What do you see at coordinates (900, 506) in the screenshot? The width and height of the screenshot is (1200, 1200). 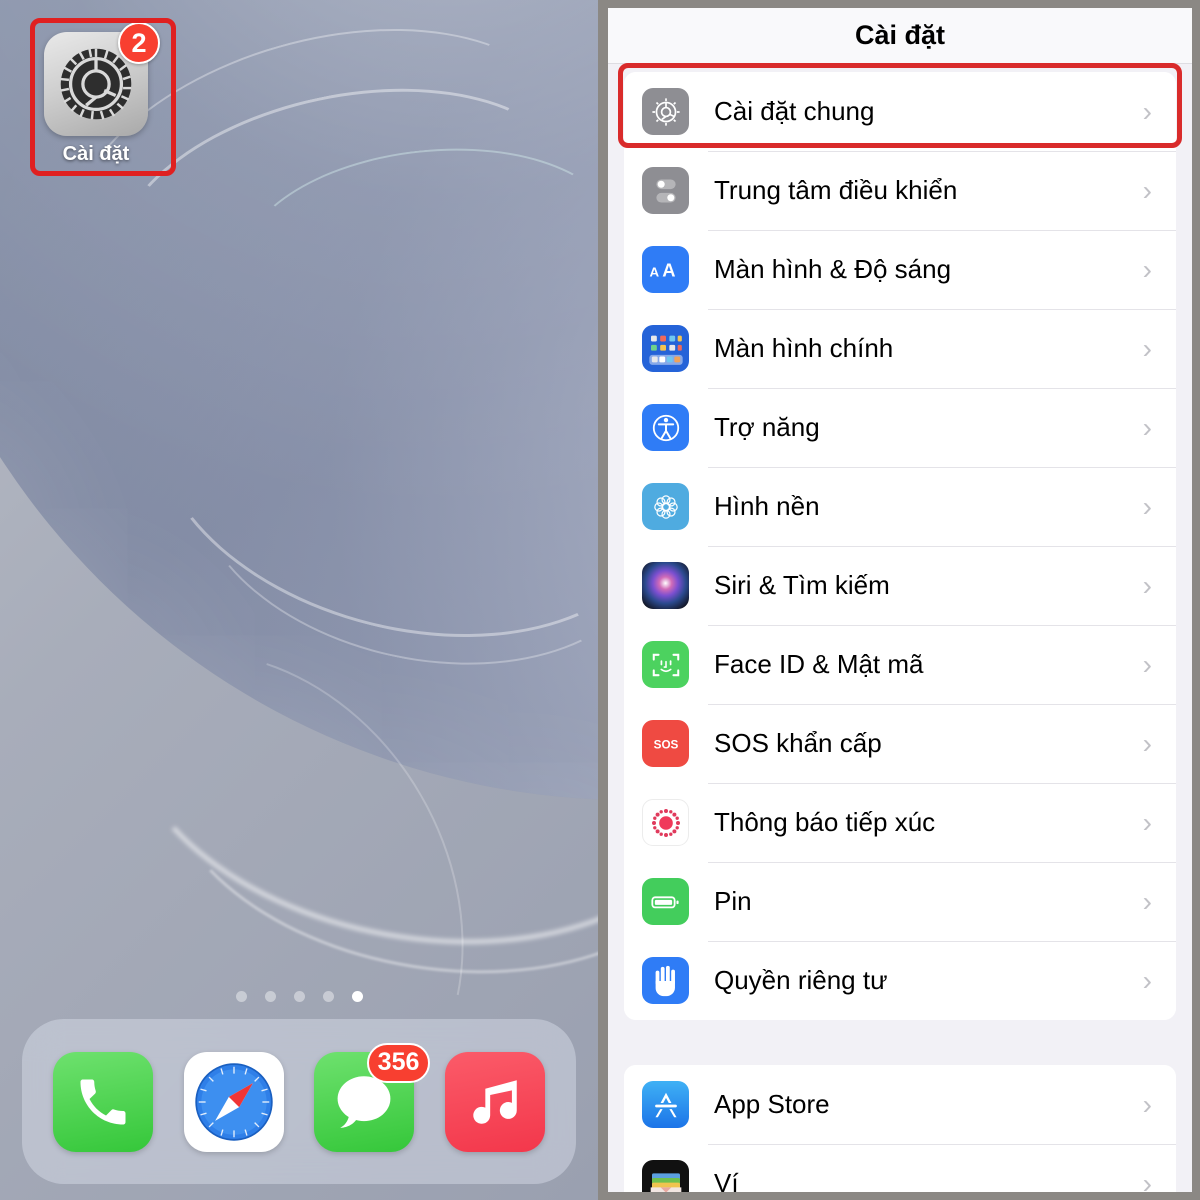 I see `settings-row-wallpaper: Hình nền ›` at bounding box center [900, 506].